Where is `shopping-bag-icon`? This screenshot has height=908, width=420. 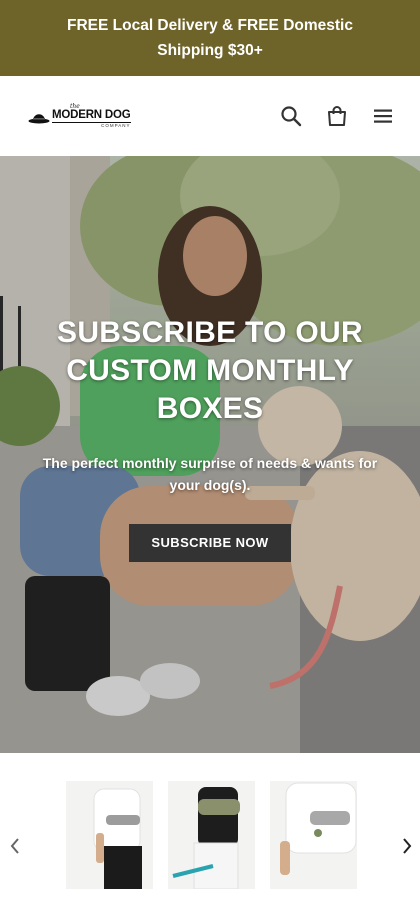 shopping-bag-icon is located at coordinates (337, 116).